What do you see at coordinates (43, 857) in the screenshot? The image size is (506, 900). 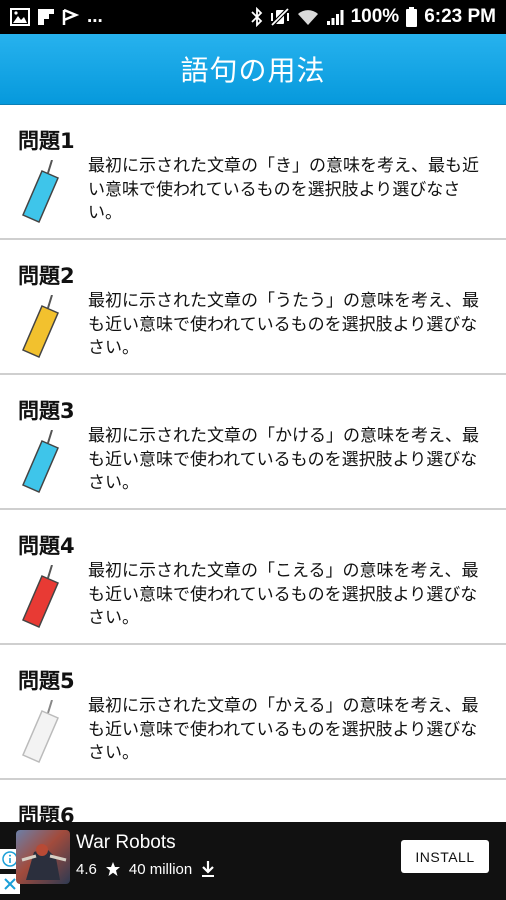 I see `ad-app-thumbnail` at bounding box center [43, 857].